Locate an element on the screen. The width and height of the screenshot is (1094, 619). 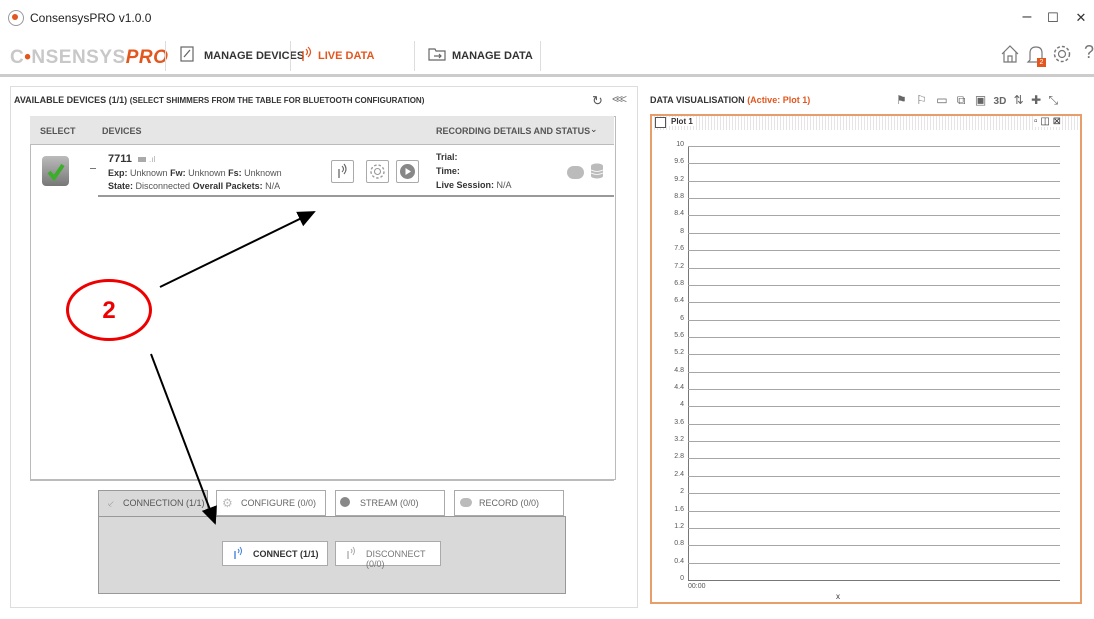
plot-window-icon is located at coordinates (660, 122).